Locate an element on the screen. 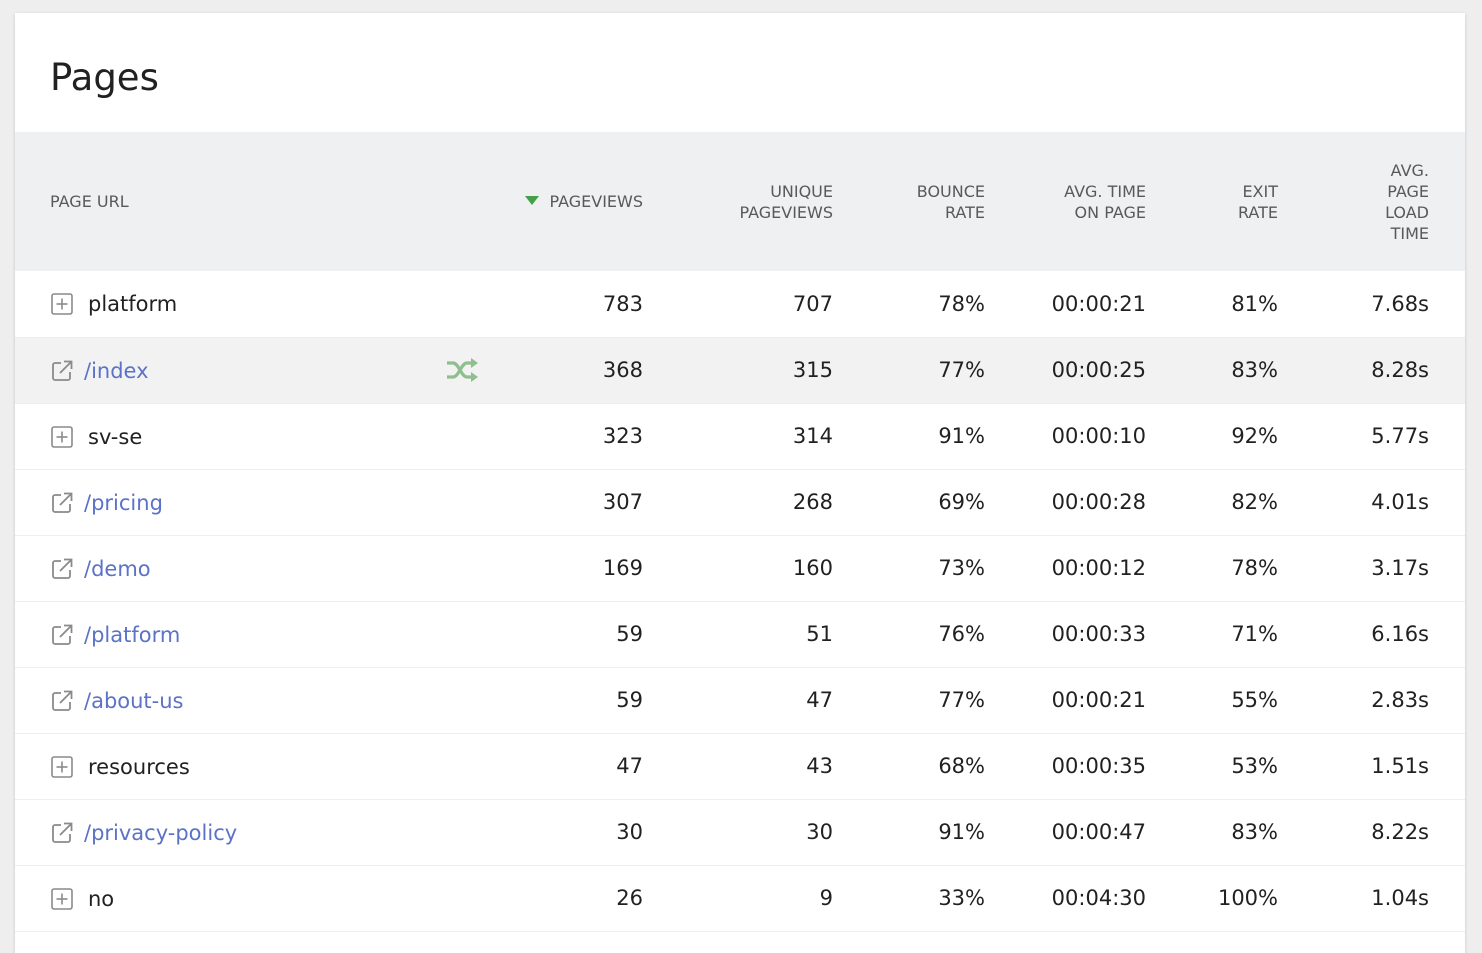 The height and width of the screenshot is (953, 1482). cell-load: 8.22s is located at coordinates (1400, 832).